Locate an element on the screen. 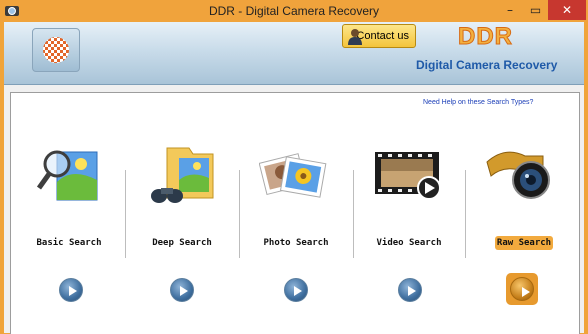 The image size is (588, 334). deep-search-label: Deep Search is located at coordinates (182, 243).